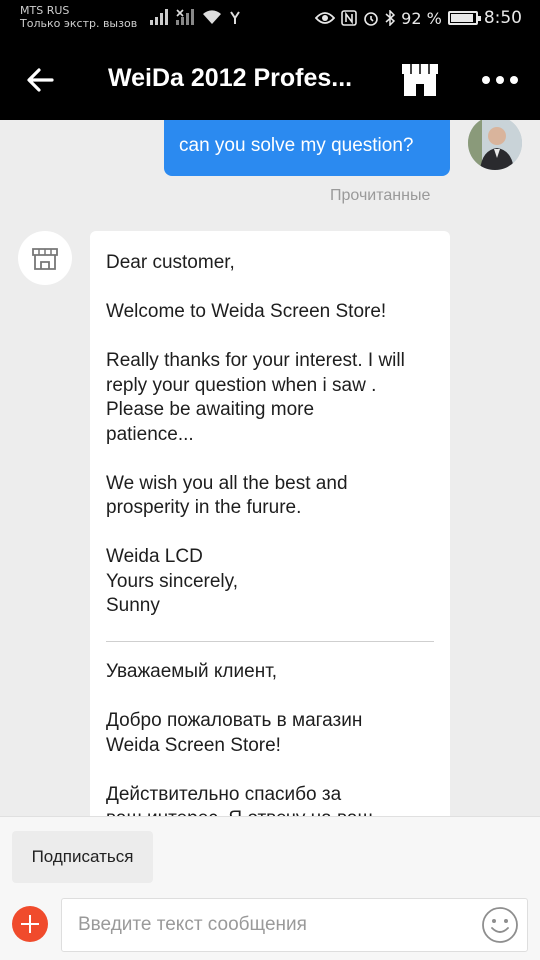 The width and height of the screenshot is (540, 960). What do you see at coordinates (502, 18) in the screenshot?
I see `clock: 8:50` at bounding box center [502, 18].